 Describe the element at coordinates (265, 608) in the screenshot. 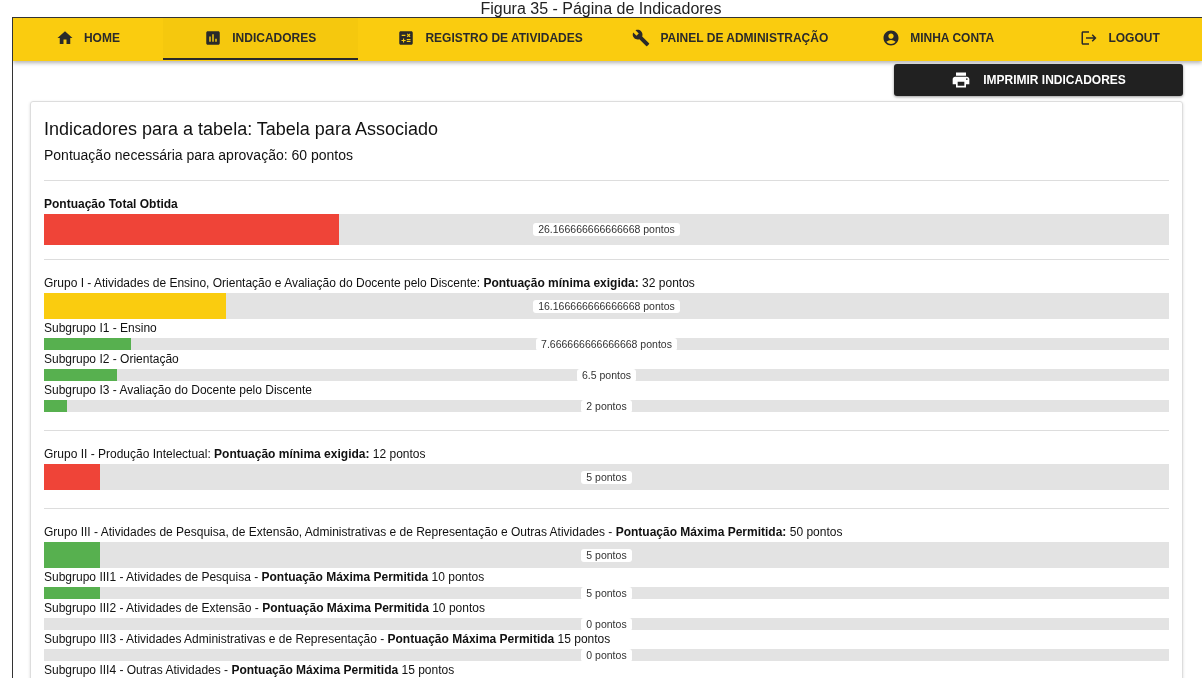

I see `indicator-label: Subgrupo III2 - Atividades de Extensão - Pontuação Máxima Permitida 10 pontos` at that location.